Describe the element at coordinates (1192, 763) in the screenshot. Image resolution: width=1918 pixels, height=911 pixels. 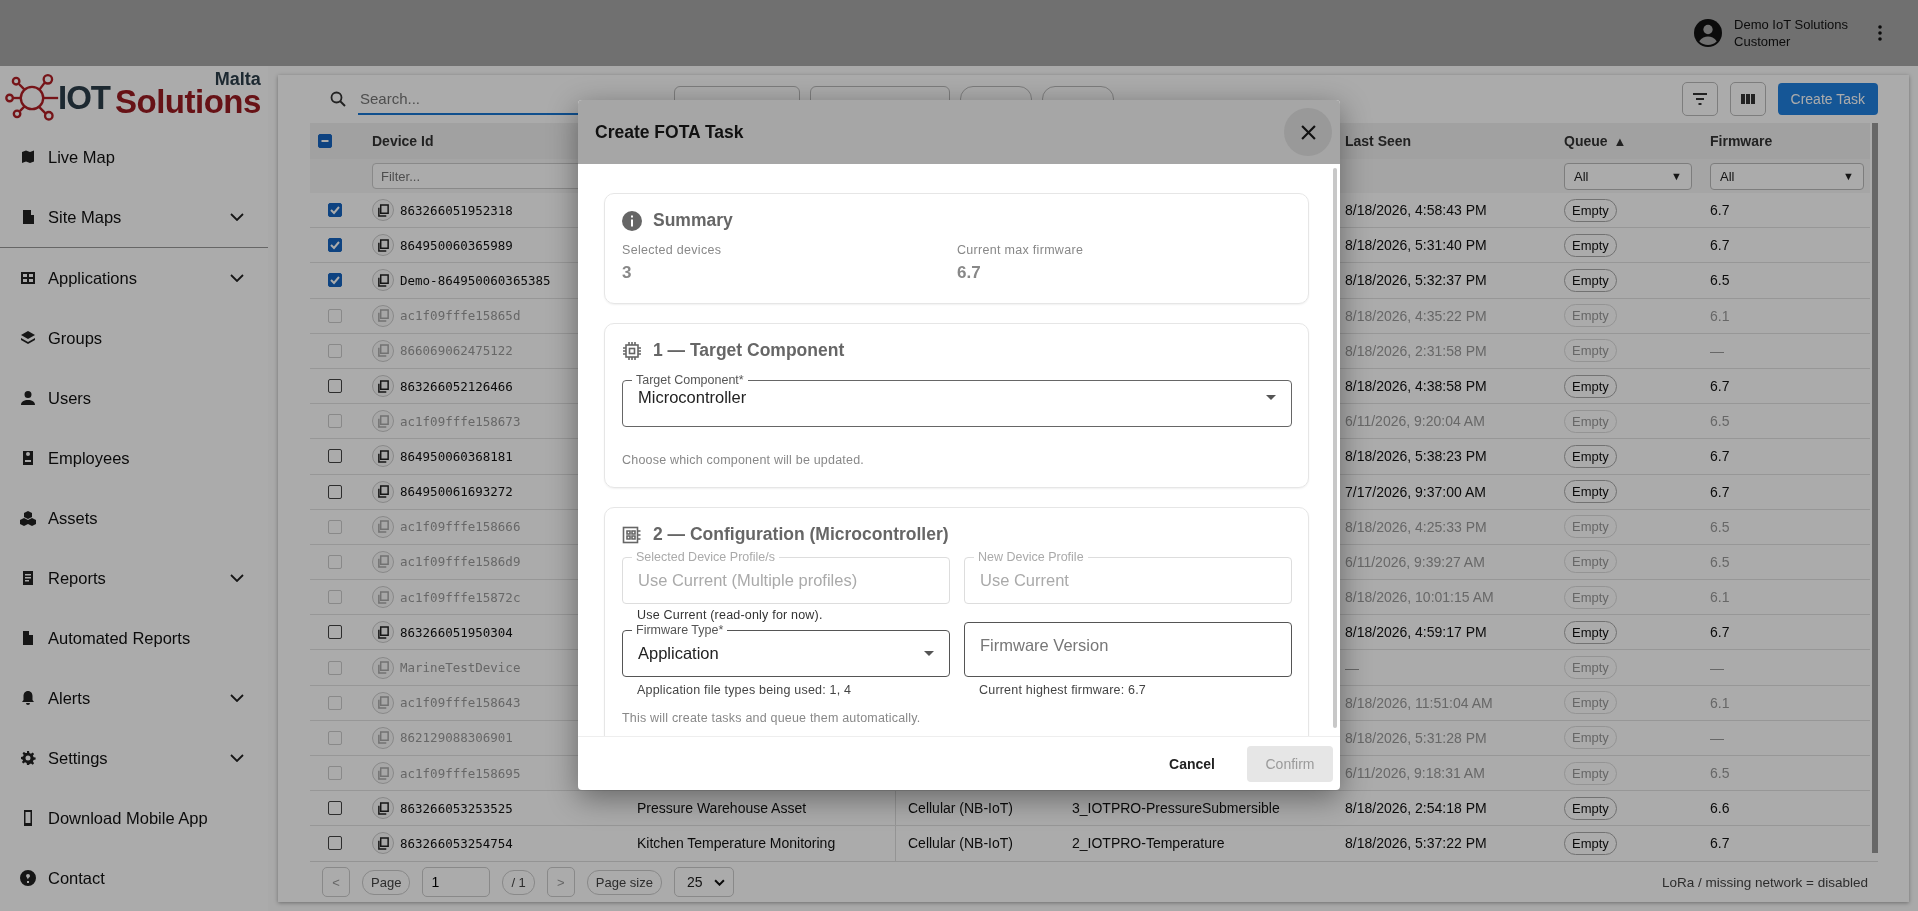
I see `cancel-button: Cancel` at that location.